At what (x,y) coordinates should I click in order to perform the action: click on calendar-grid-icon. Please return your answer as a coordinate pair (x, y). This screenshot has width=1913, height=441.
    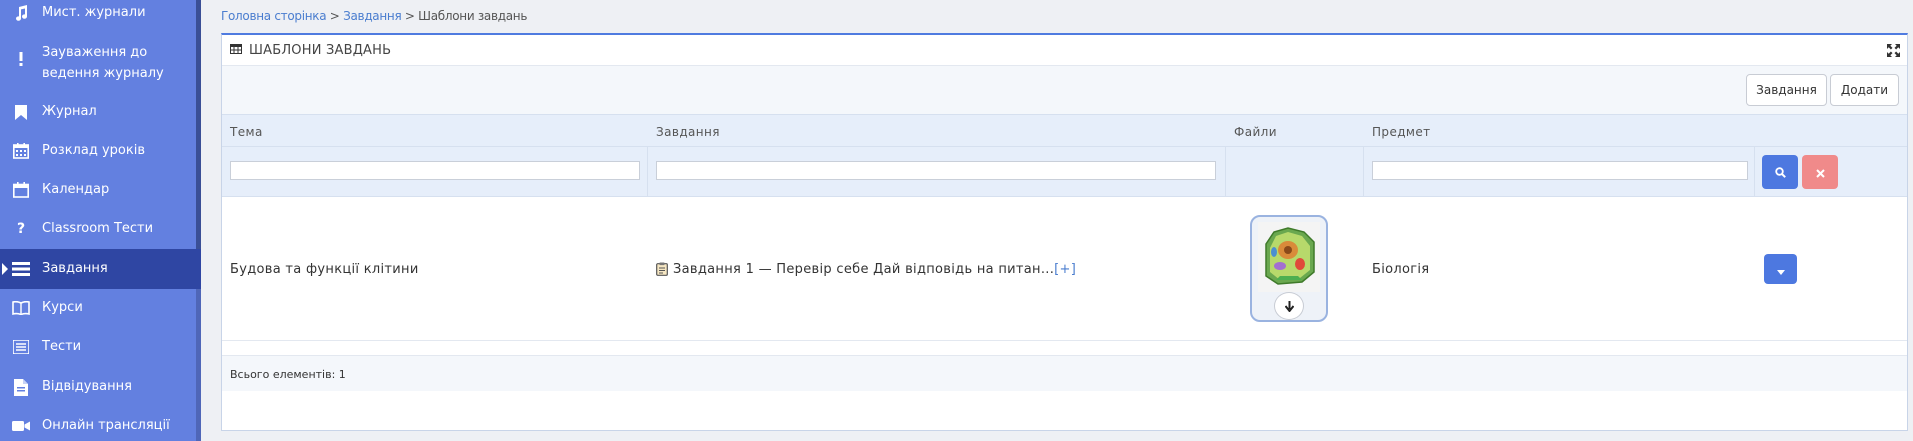
    Looking at the image, I should click on (21, 151).